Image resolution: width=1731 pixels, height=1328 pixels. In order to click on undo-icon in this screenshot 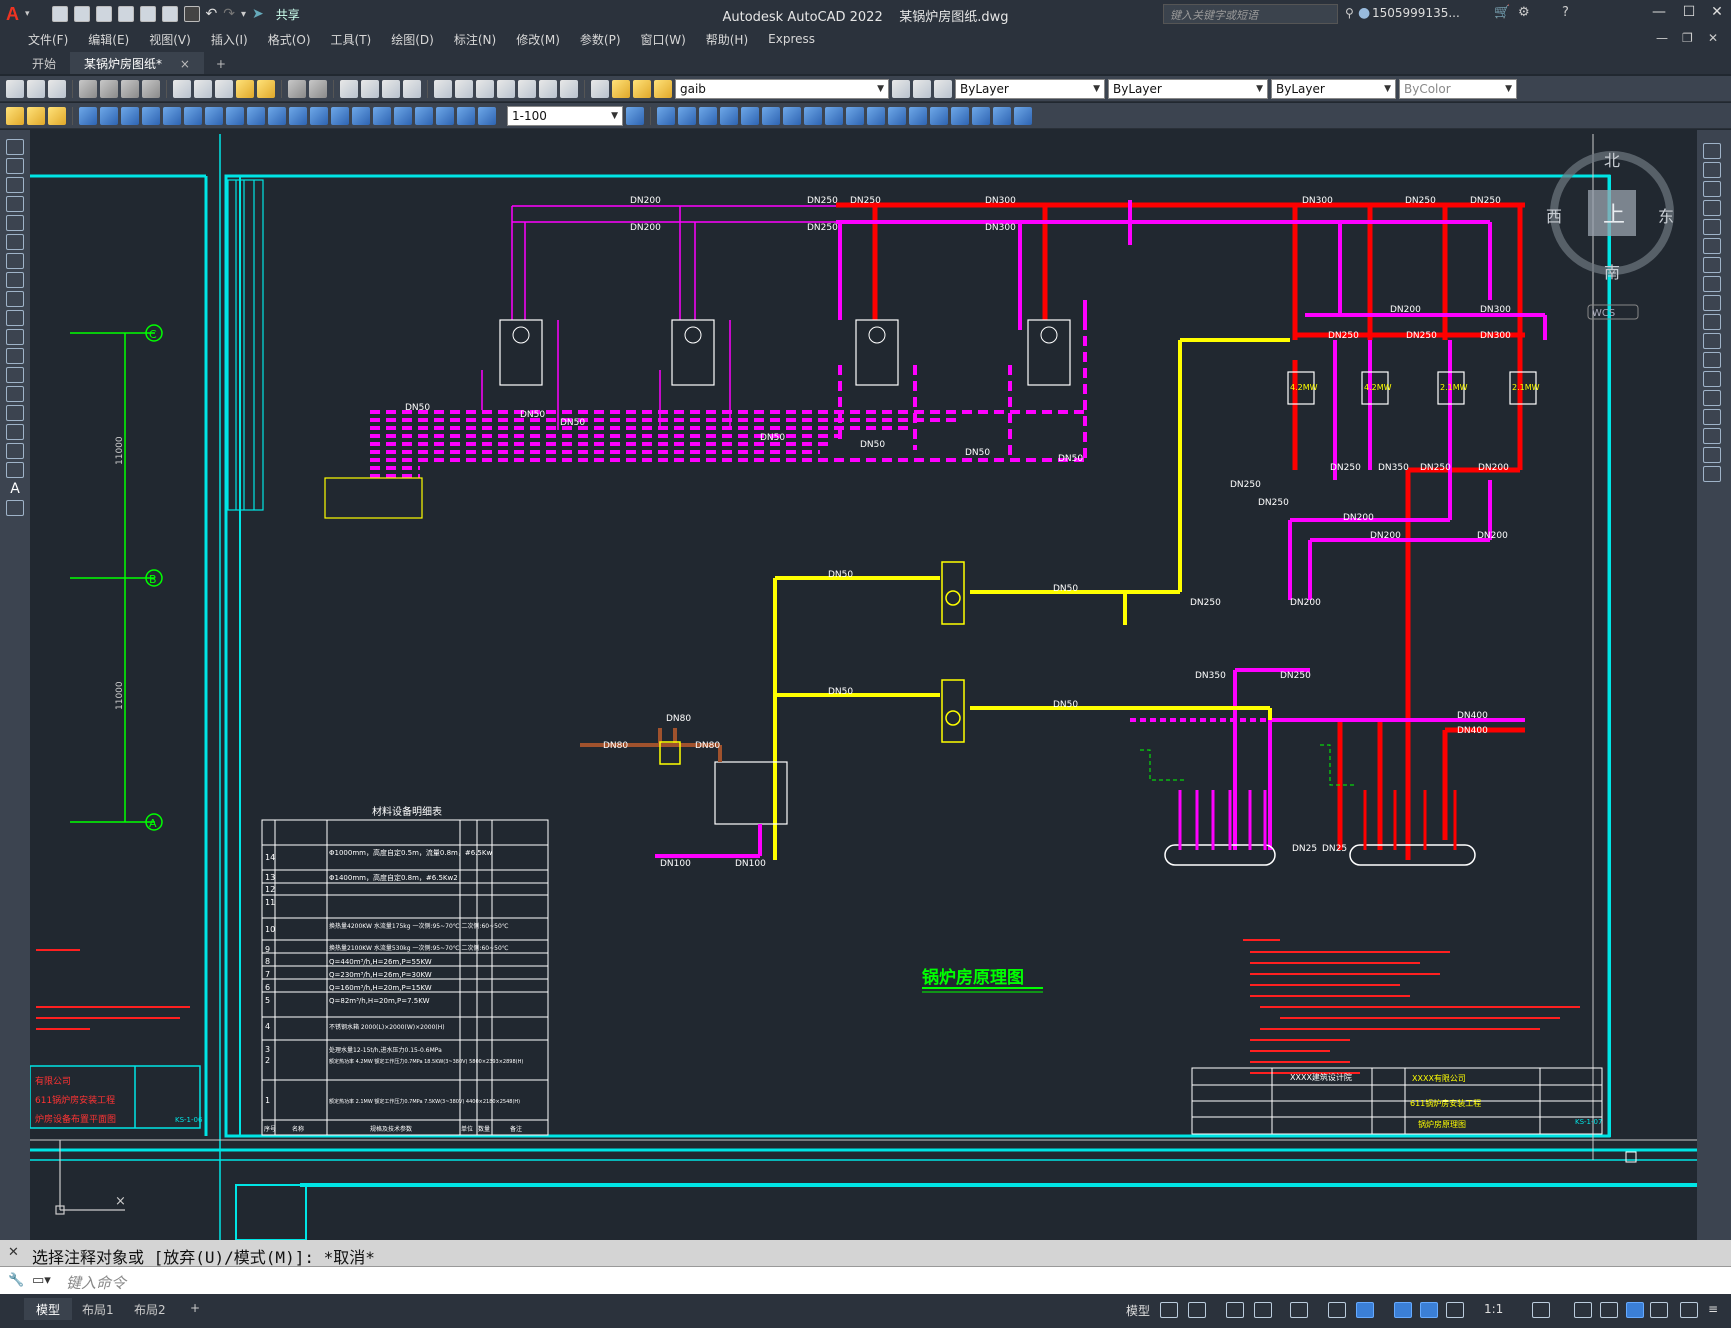, I will do `click(297, 88)`.